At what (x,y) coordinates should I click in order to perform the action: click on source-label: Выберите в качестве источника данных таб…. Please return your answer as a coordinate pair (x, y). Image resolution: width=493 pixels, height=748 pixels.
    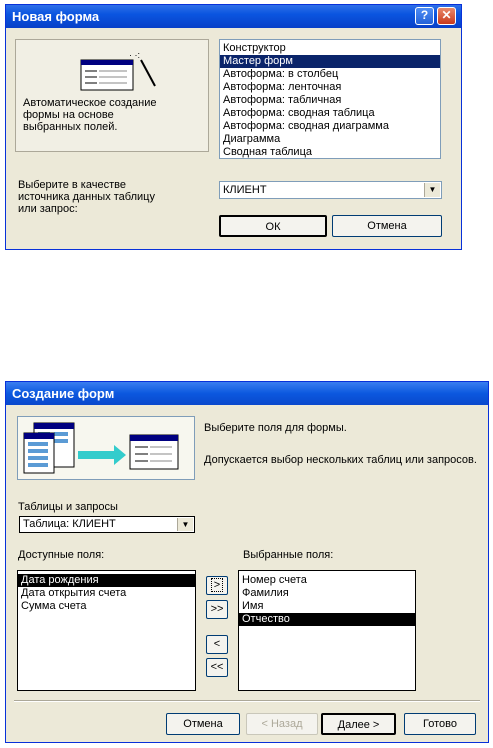
    Looking at the image, I should click on (86, 197).